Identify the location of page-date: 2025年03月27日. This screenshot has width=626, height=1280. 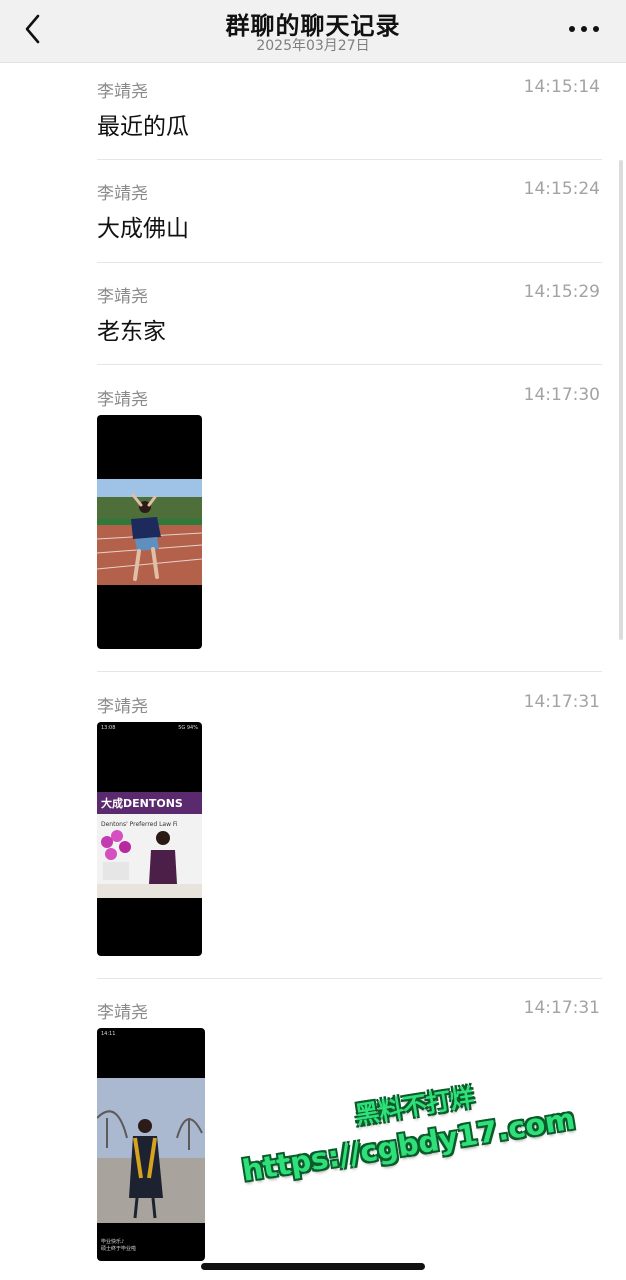
(313, 46).